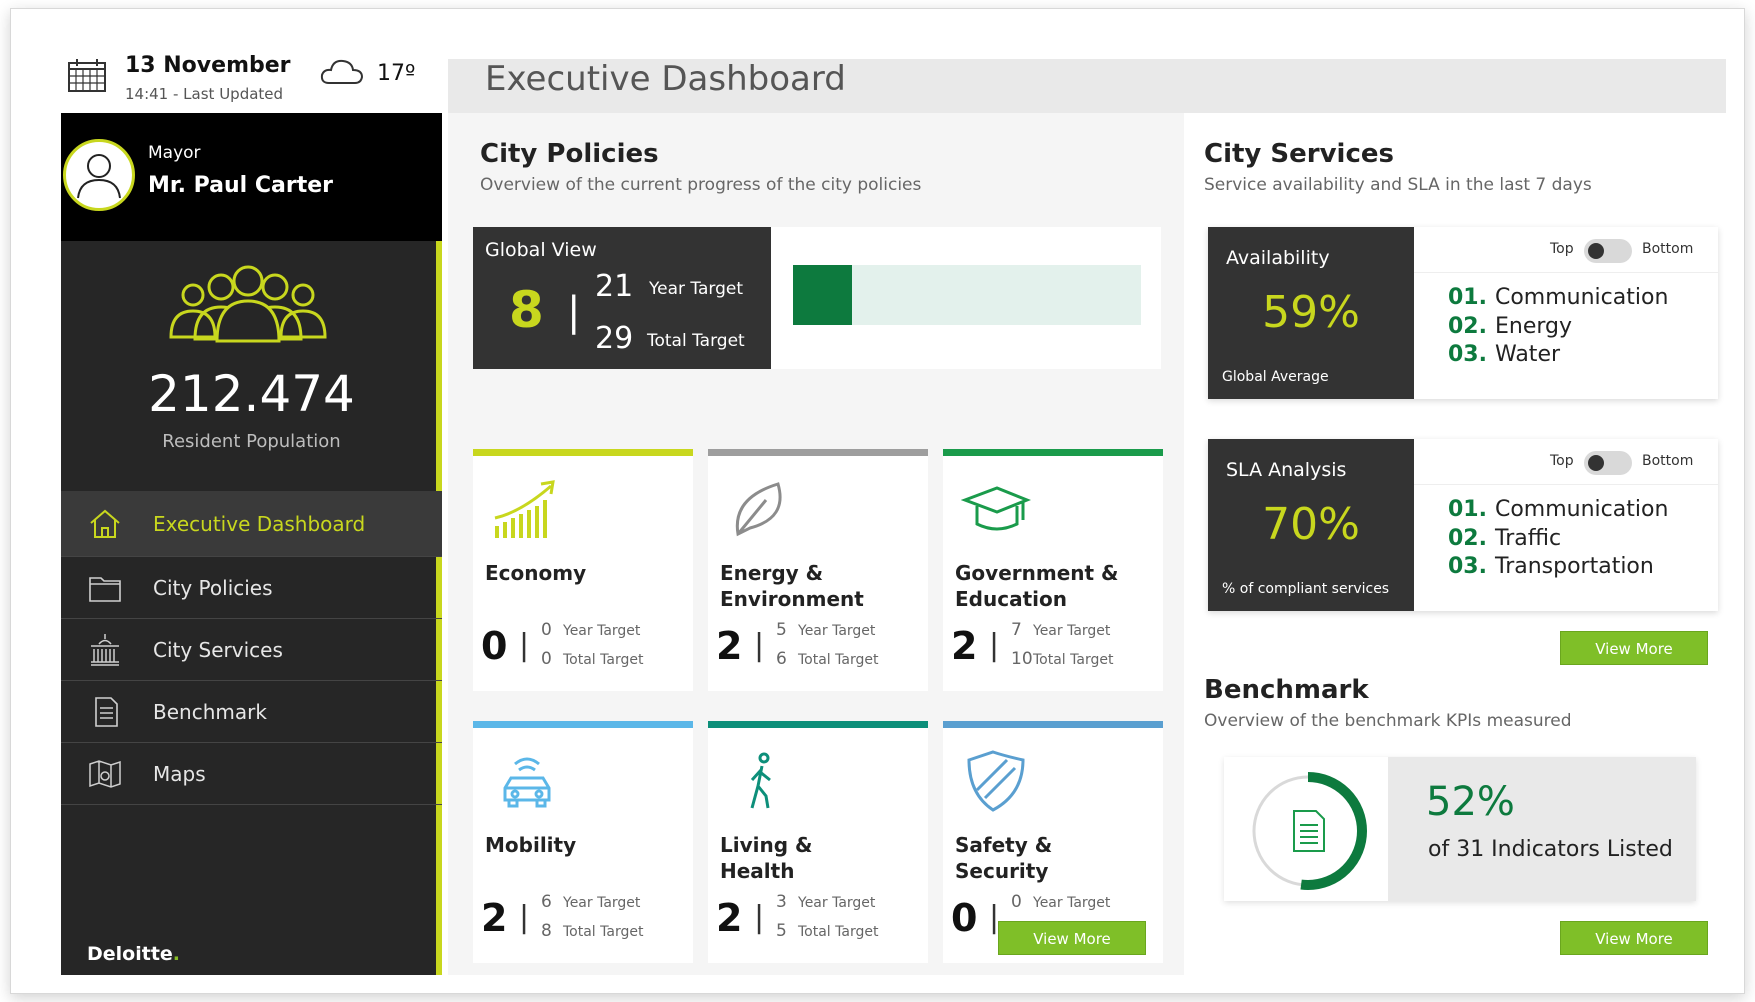  I want to click on building-icon, so click(105, 649).